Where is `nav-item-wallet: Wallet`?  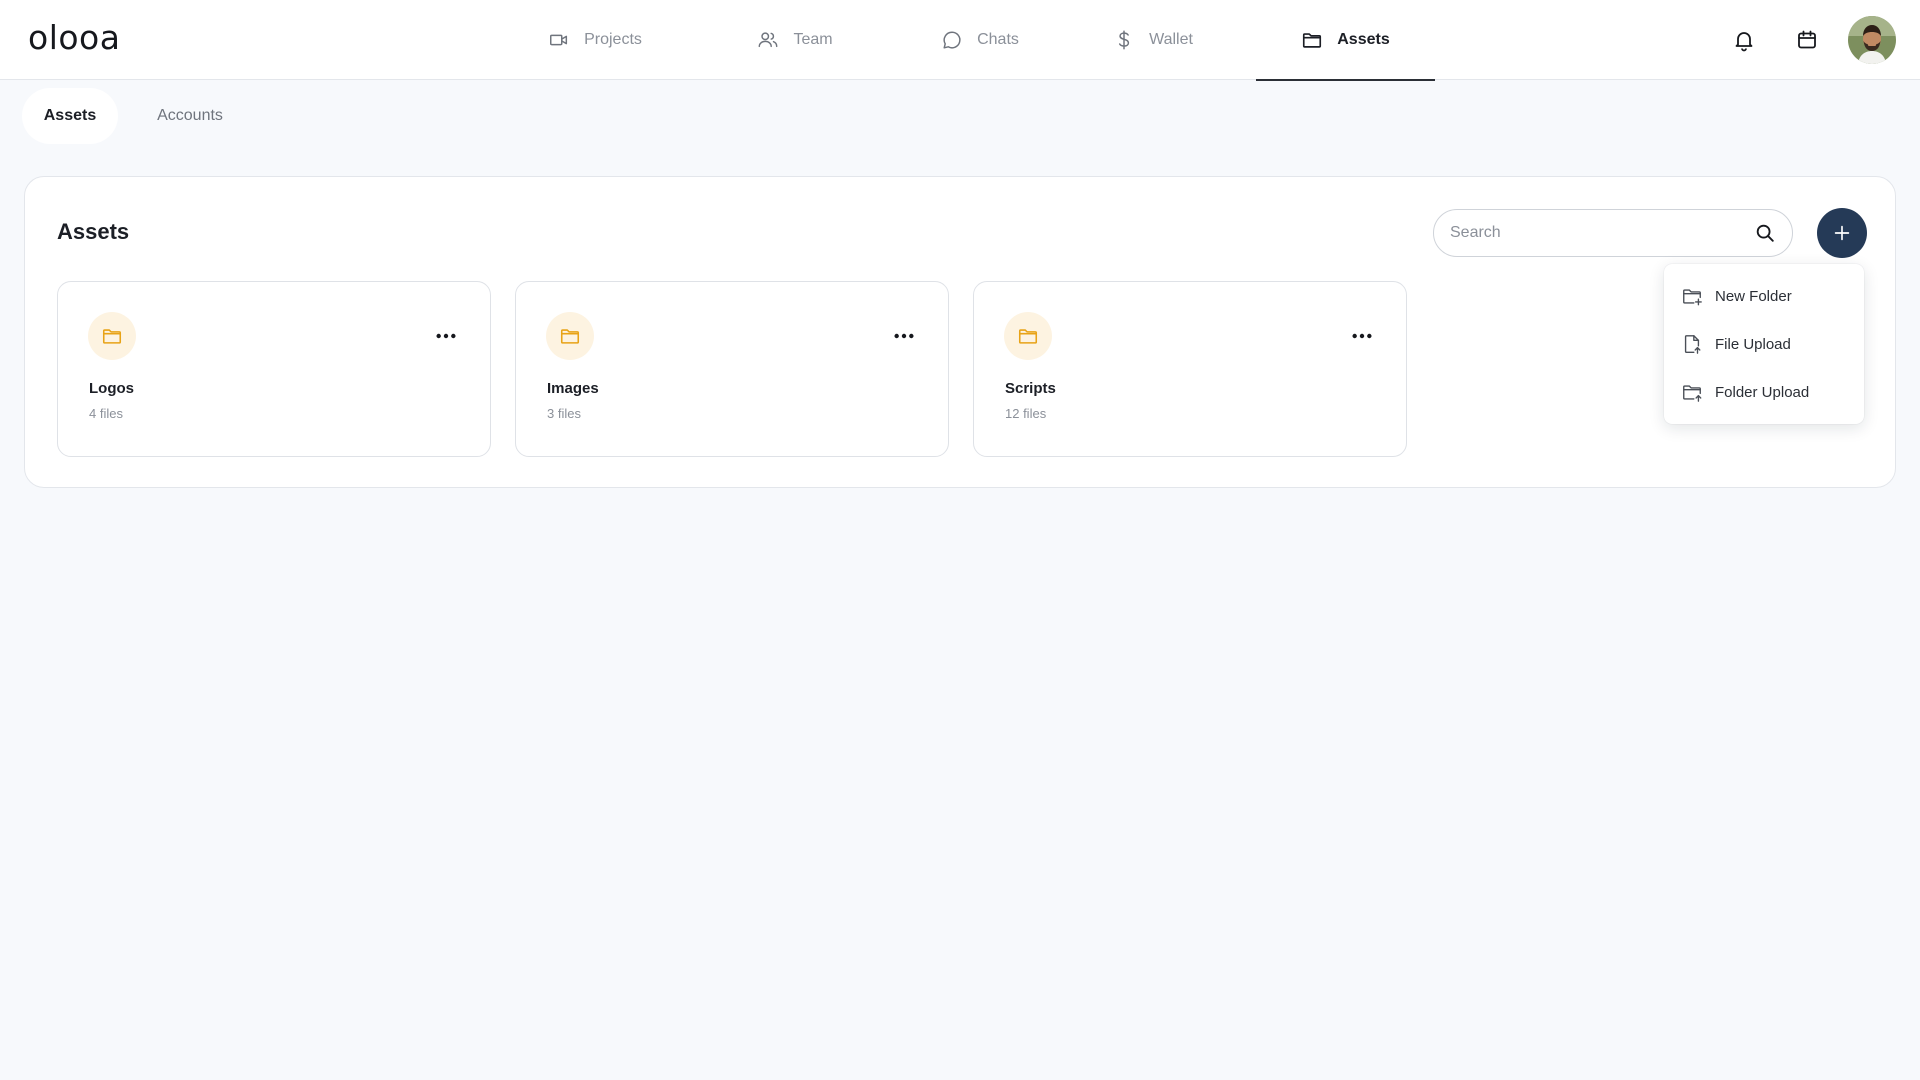
nav-item-wallet: Wallet is located at coordinates (1153, 40).